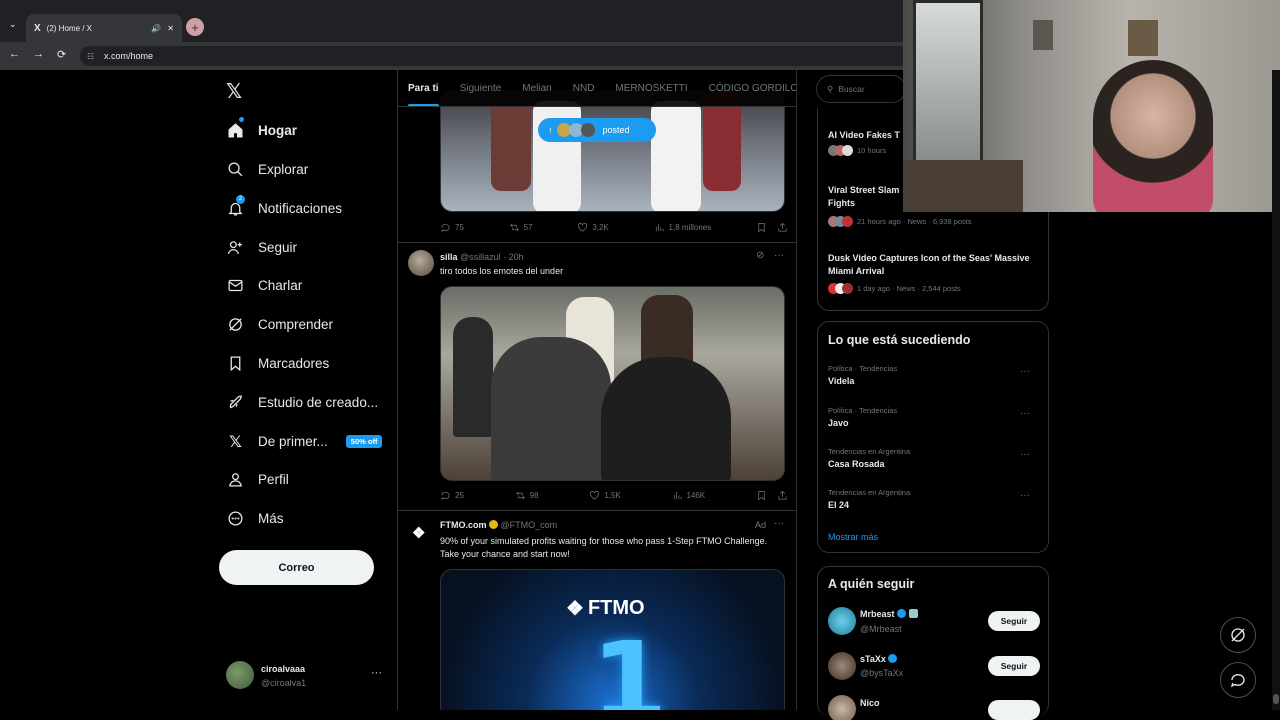 The image size is (1280, 720). What do you see at coordinates (868, 197) in the screenshot?
I see `news-item: Viral Street Slam Fights` at bounding box center [868, 197].